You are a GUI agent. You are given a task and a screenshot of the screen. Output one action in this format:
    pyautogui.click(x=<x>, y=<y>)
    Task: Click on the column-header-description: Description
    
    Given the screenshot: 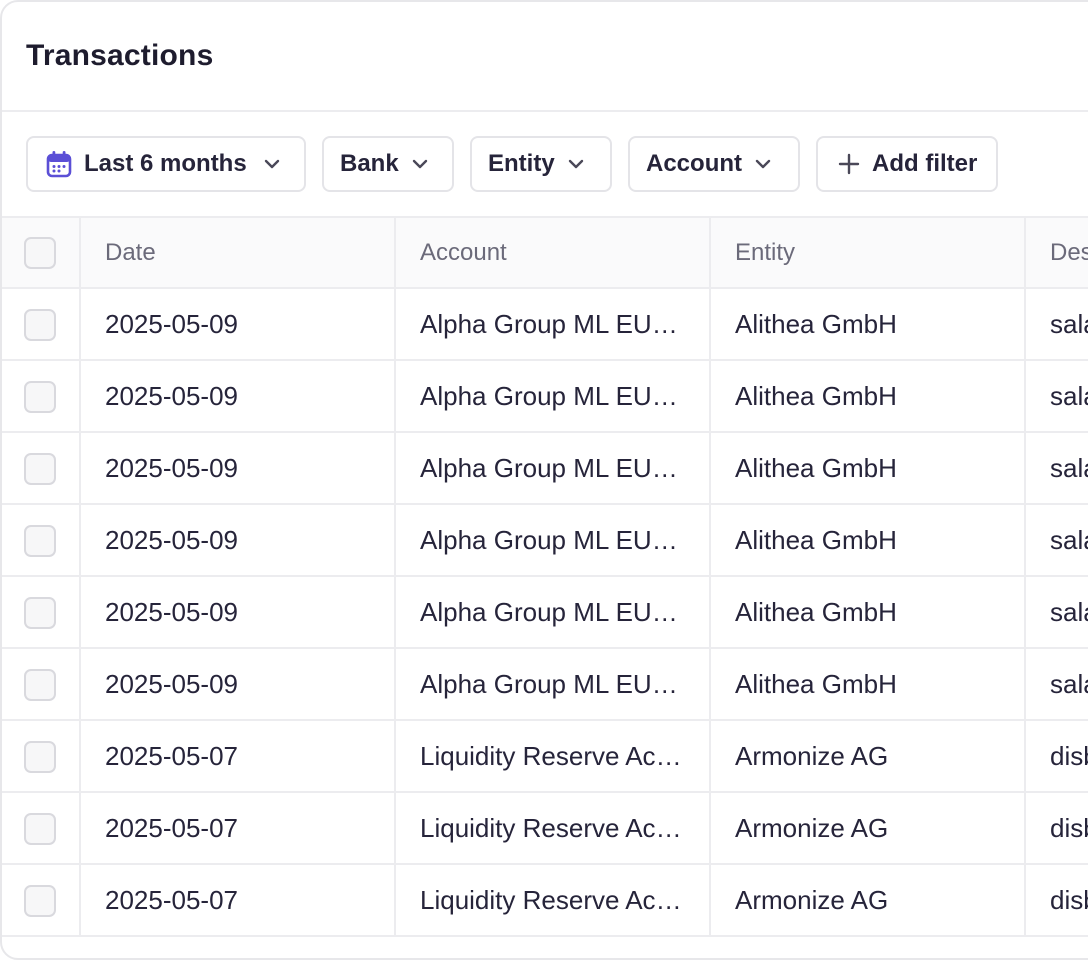 What is the action you would take?
    pyautogui.click(x=1056, y=253)
    